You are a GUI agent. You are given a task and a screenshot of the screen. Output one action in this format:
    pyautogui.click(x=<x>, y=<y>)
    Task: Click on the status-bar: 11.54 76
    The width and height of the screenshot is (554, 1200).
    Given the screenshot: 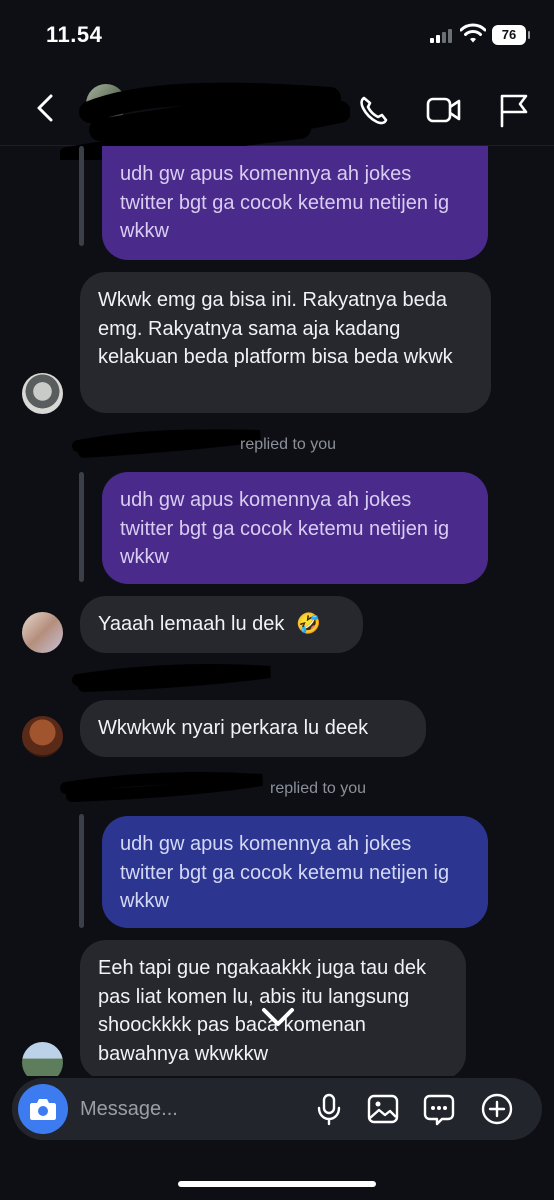 What is the action you would take?
    pyautogui.click(x=277, y=35)
    